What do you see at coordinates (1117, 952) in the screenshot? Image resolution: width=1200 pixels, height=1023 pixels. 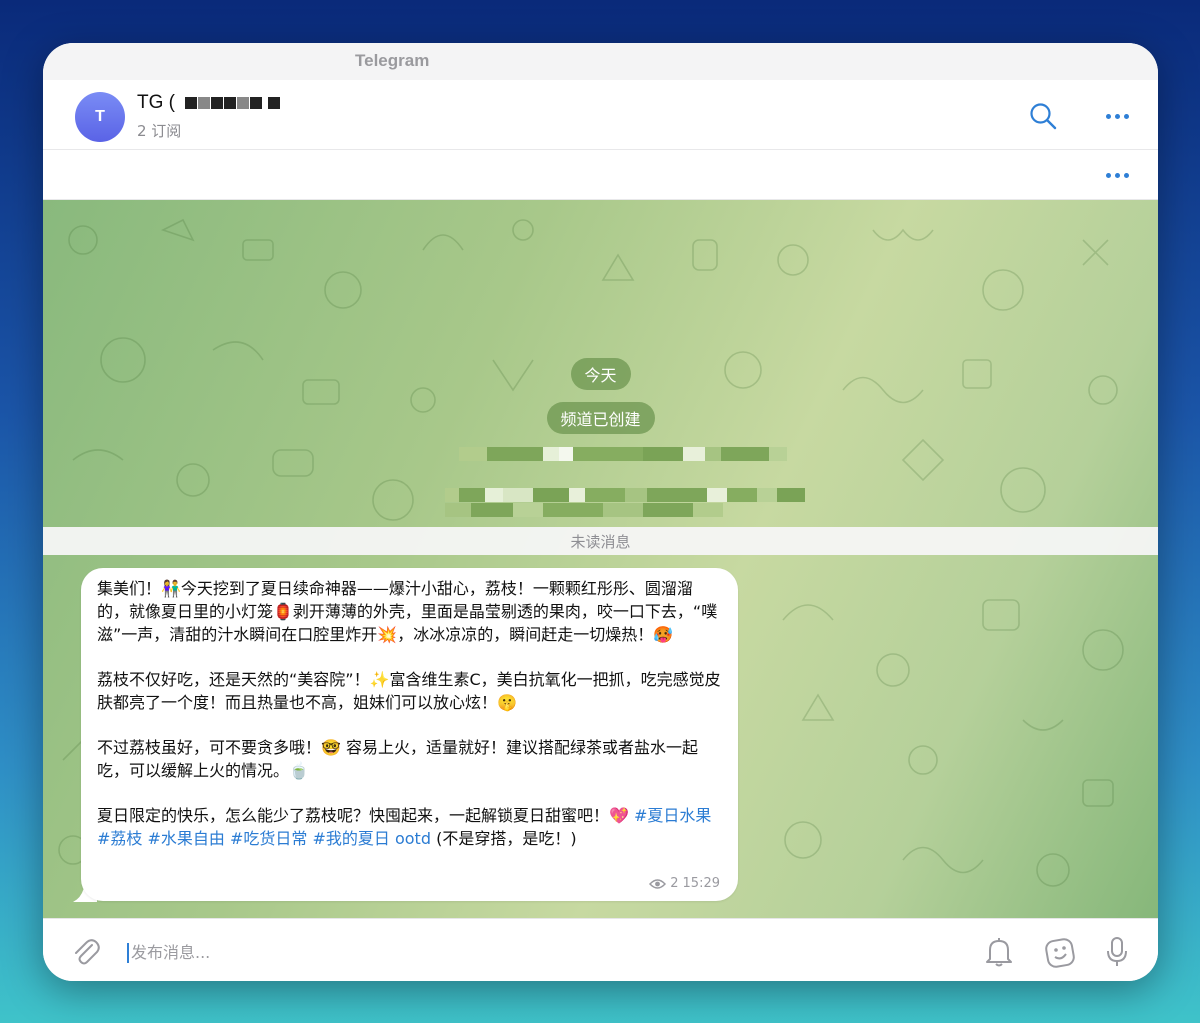 I see `microphone-icon` at bounding box center [1117, 952].